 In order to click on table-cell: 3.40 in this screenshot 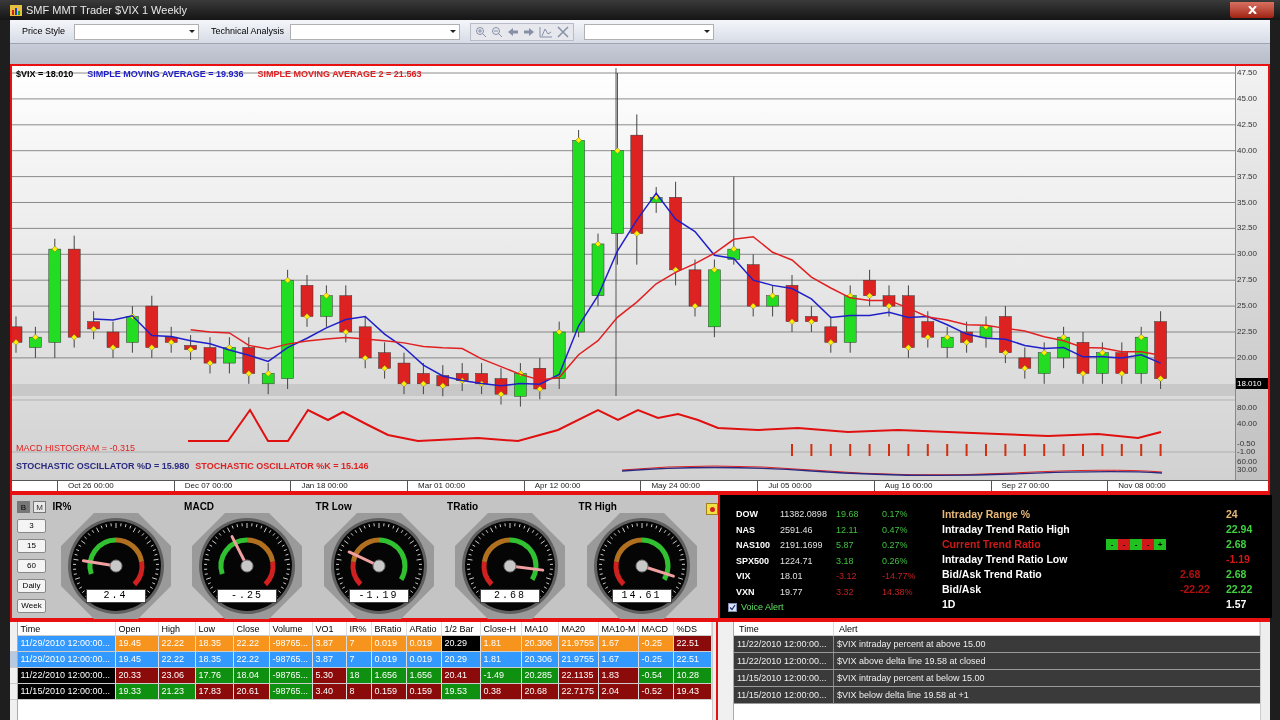, I will do `click(329, 691)`.